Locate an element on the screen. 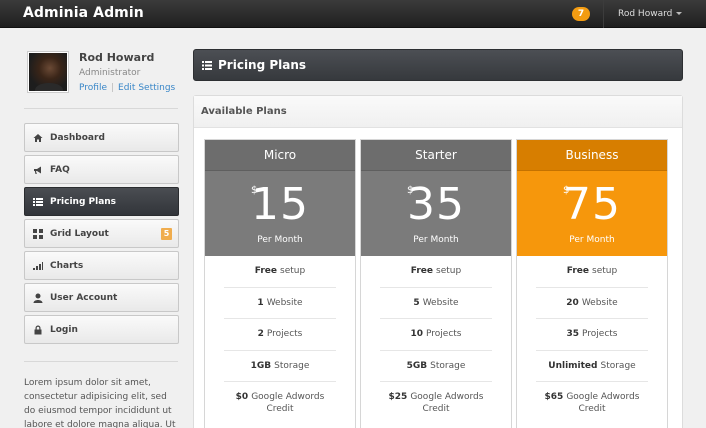 The image size is (706, 428). plan-feature: 1 Website is located at coordinates (280, 303).